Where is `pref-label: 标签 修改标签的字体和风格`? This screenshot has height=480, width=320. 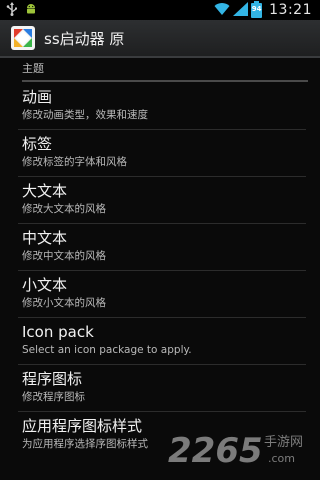 pref-label: 标签 修改标签的字体和风格 is located at coordinates (160, 152).